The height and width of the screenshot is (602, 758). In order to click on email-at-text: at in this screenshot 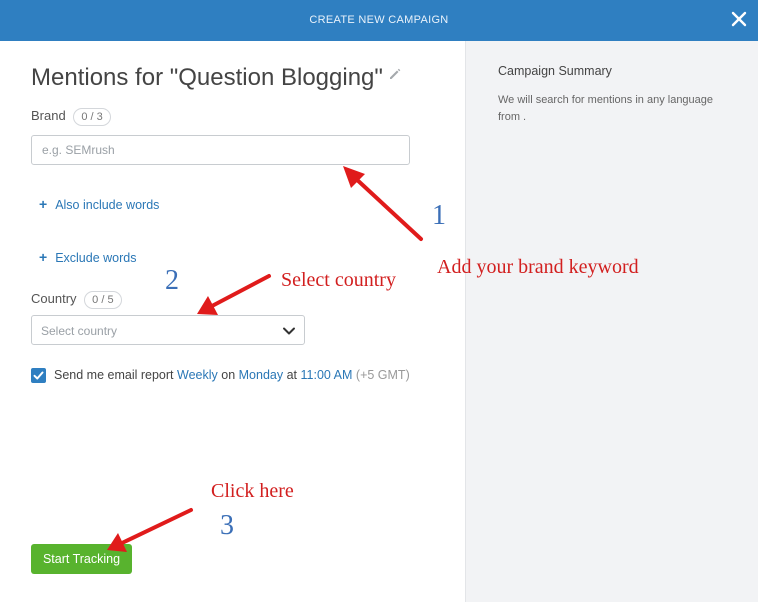, I will do `click(292, 375)`.